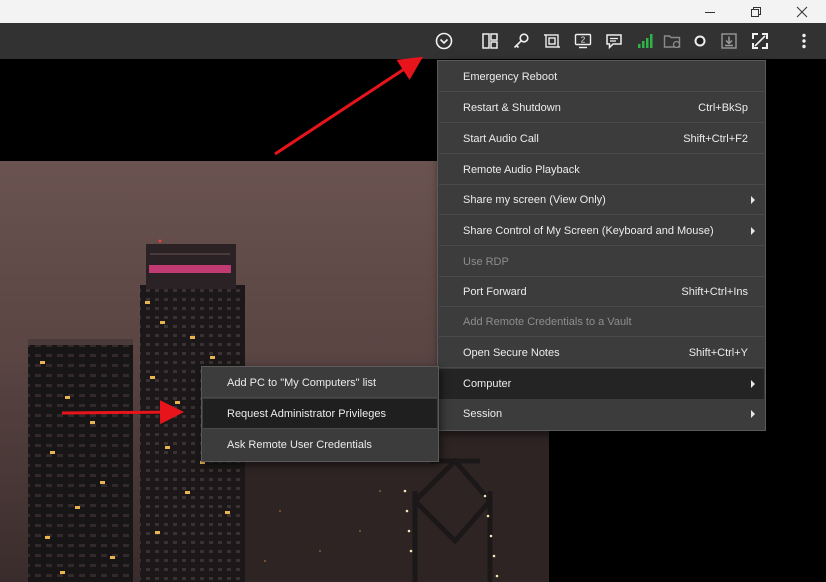 The width and height of the screenshot is (826, 582). What do you see at coordinates (534, 199) in the screenshot?
I see `menu-item-label: Share my screen (View Only)` at bounding box center [534, 199].